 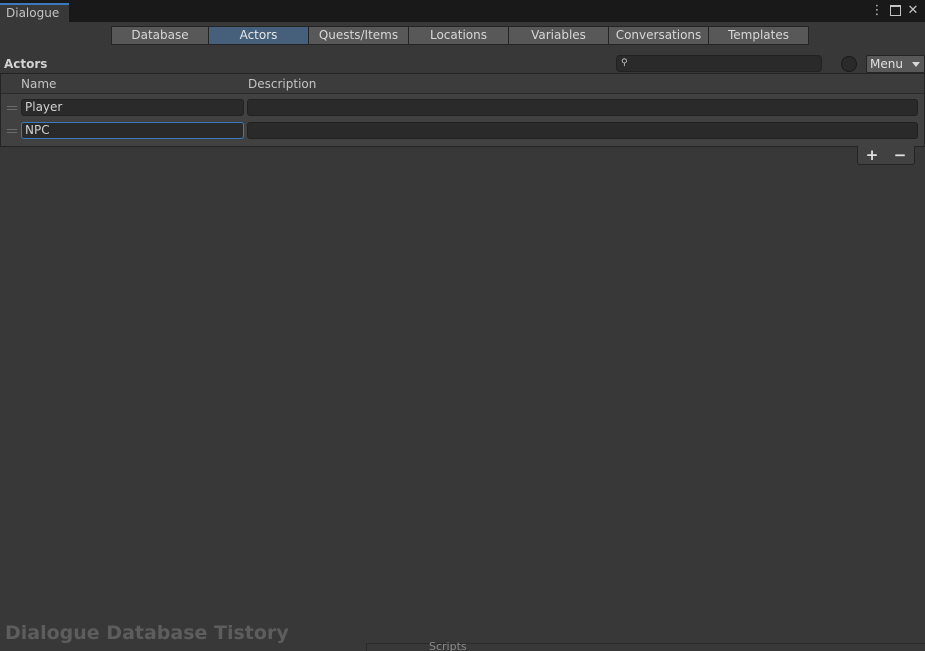 What do you see at coordinates (886, 64) in the screenshot?
I see `menu-label: Menu` at bounding box center [886, 64].